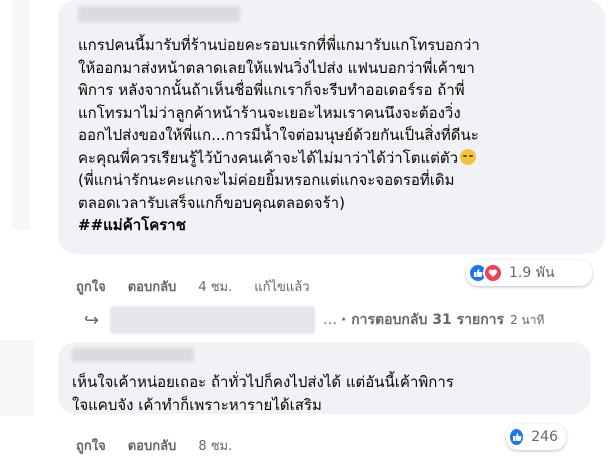 The height and width of the screenshot is (460, 609). Describe the element at coordinates (422, 320) in the screenshot. I see `view-replies-link: · การตอบกลับ 31 รายการ` at that location.